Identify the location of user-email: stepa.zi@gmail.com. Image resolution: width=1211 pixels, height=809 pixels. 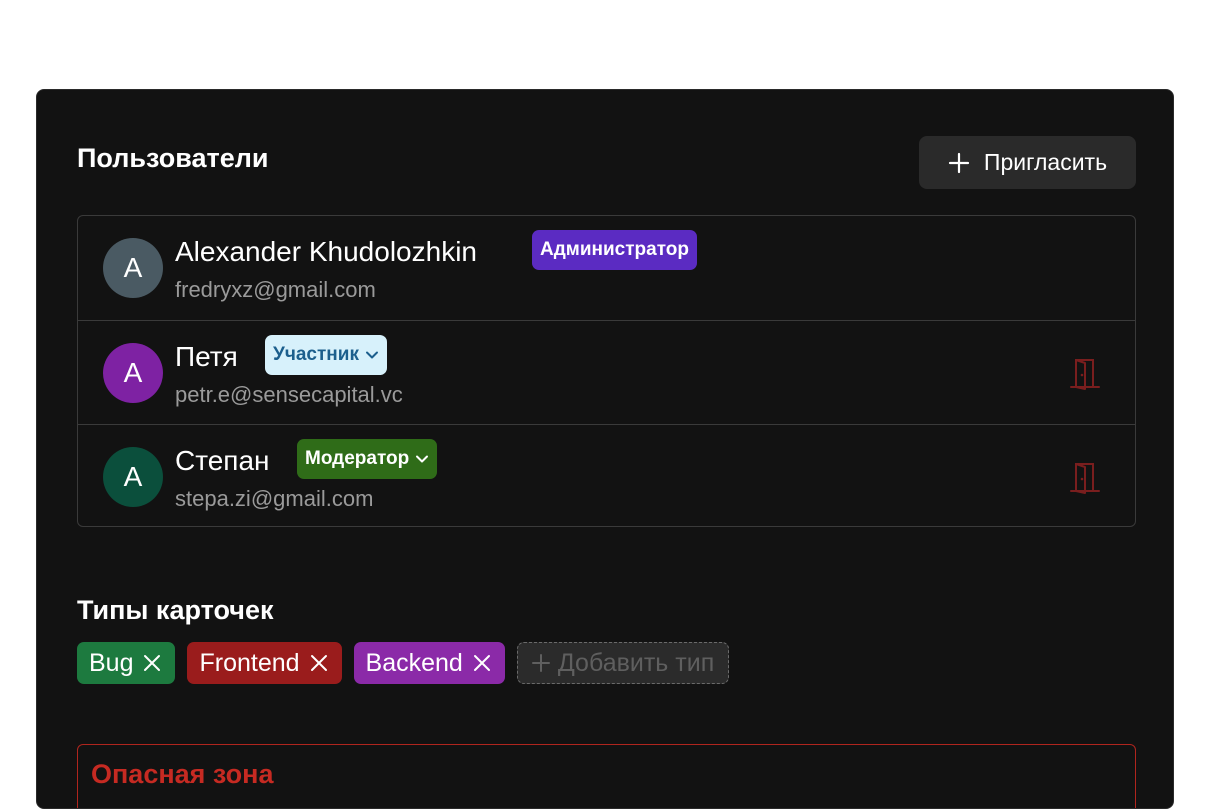
(274, 498).